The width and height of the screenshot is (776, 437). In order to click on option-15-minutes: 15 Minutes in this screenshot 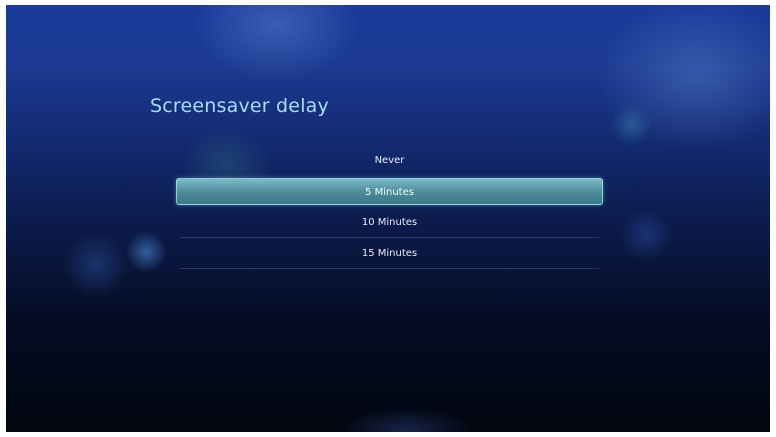, I will do `click(389, 253)`.